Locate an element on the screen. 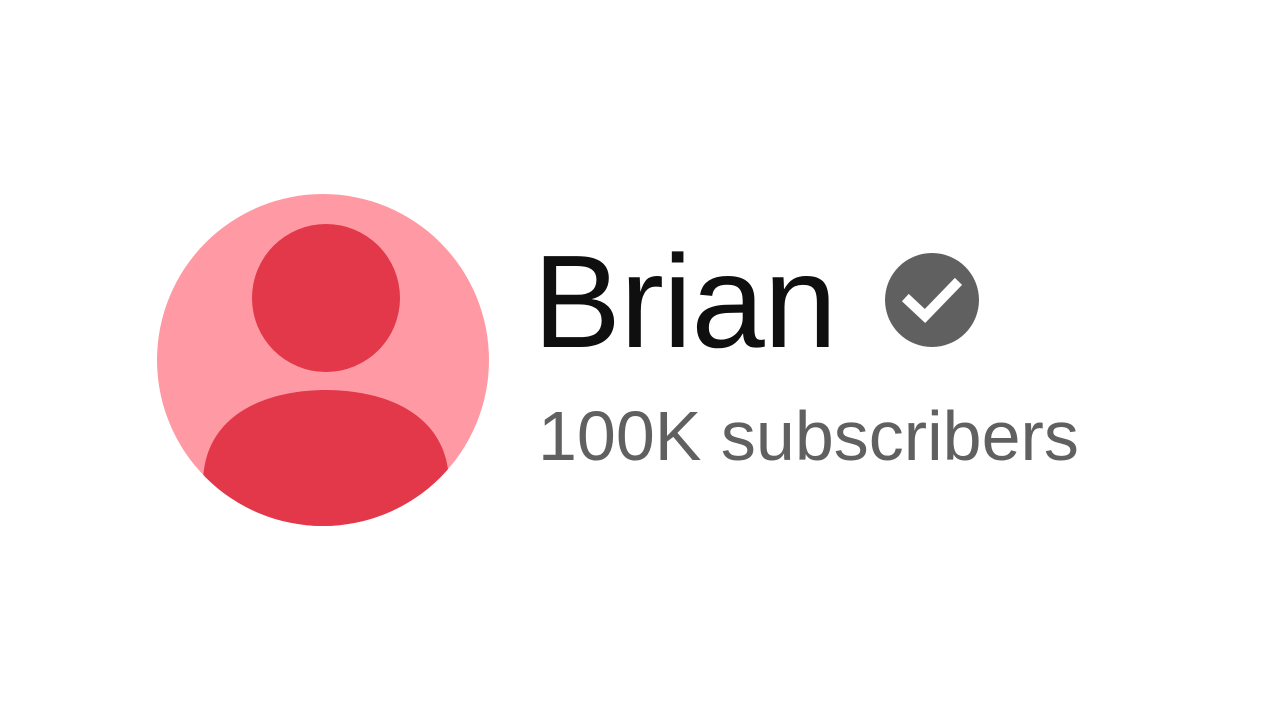 The image size is (1280, 720). channel-info: Brian is located at coordinates (883, 302).